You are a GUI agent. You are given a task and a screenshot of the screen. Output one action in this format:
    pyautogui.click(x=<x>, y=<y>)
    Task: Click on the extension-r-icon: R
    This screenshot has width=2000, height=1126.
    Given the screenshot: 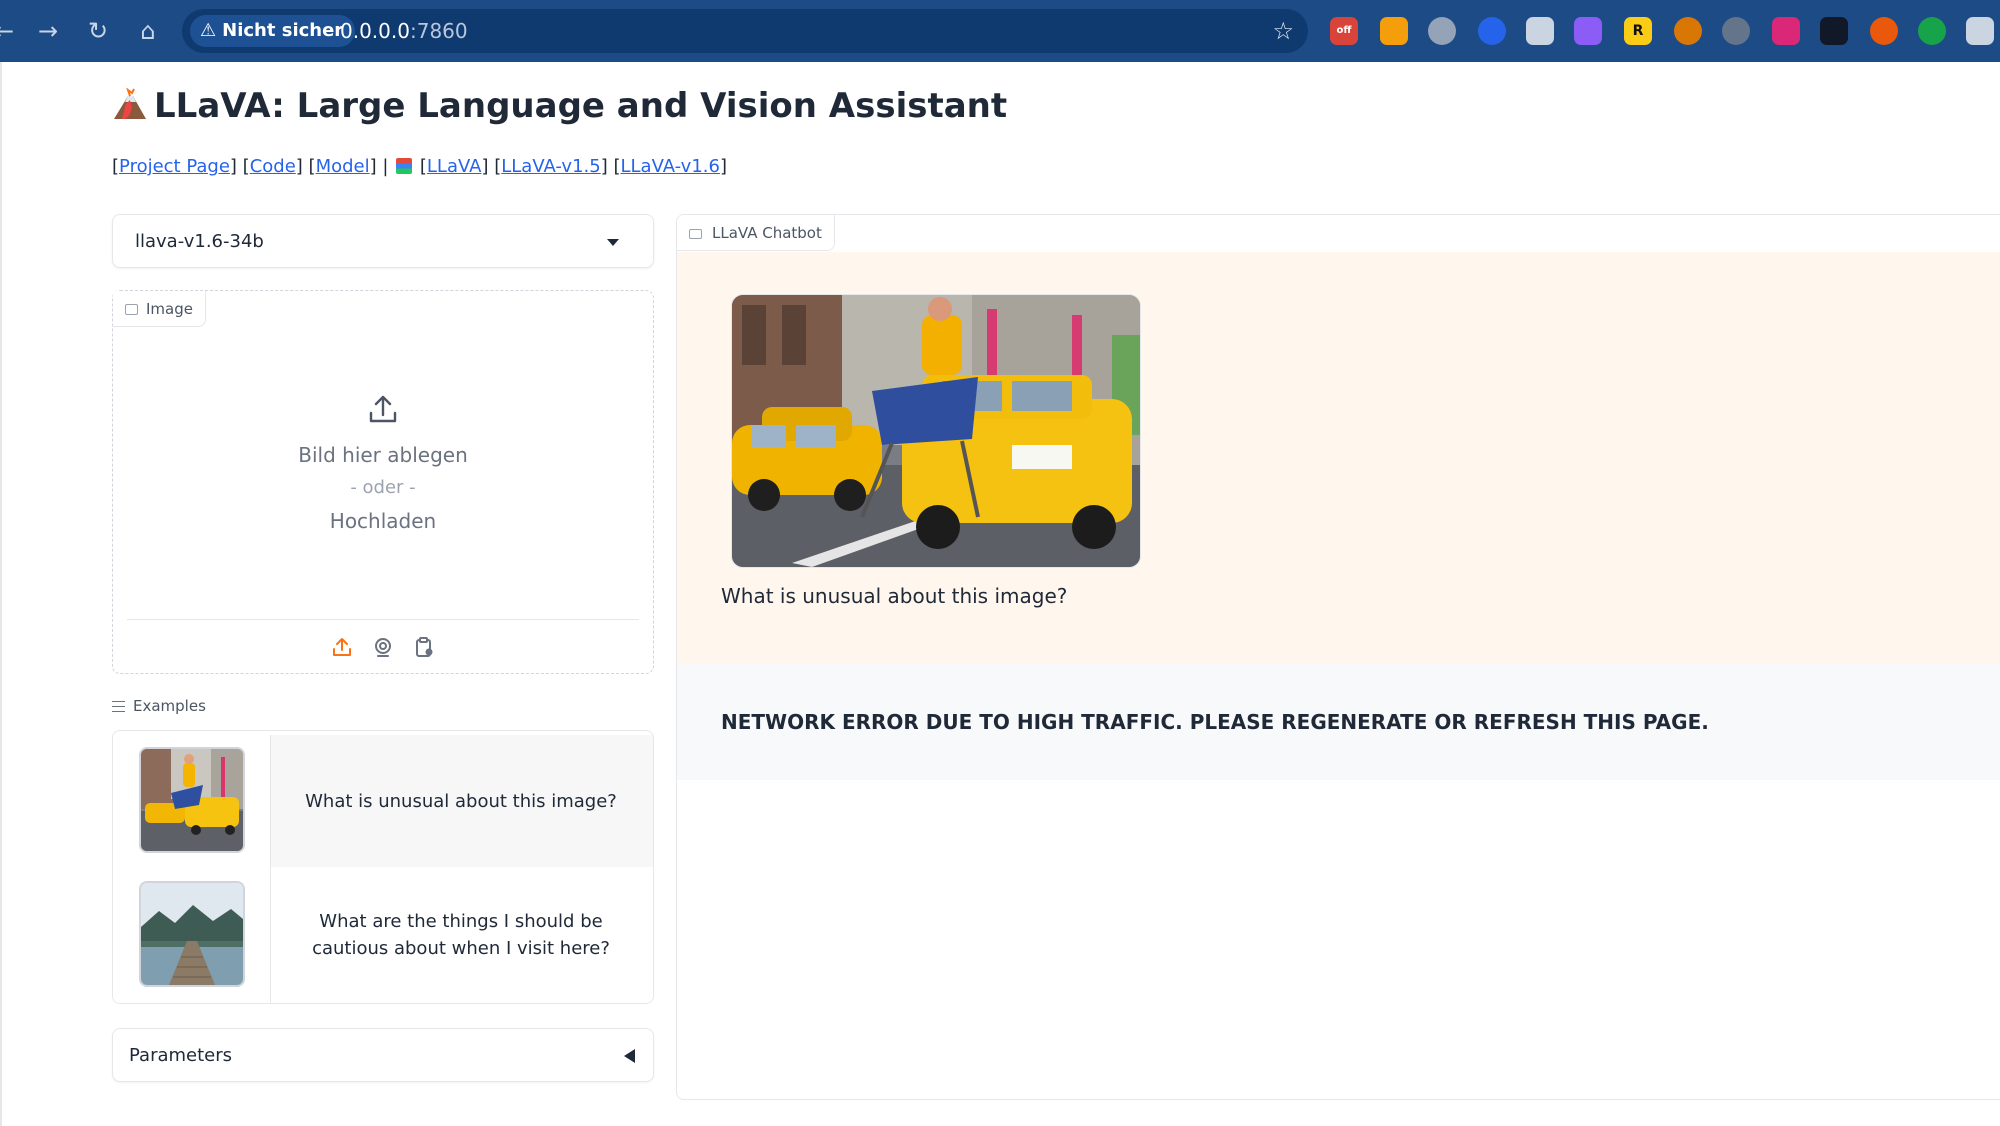 What is the action you would take?
    pyautogui.click(x=1638, y=31)
    